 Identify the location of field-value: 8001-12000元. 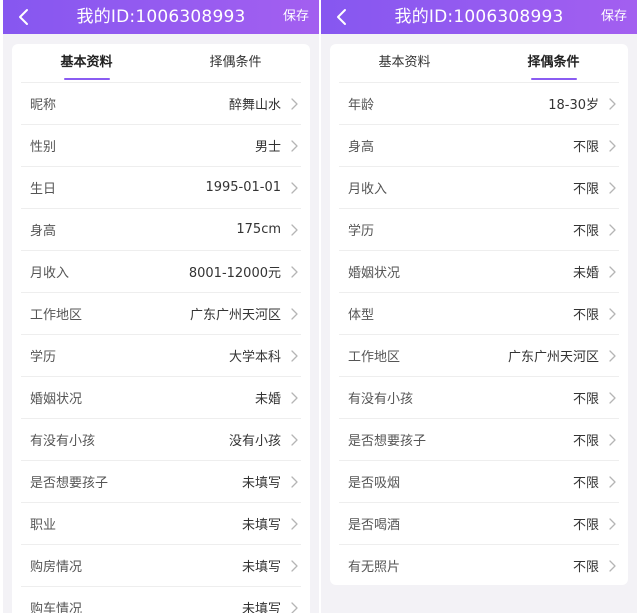
(234, 273).